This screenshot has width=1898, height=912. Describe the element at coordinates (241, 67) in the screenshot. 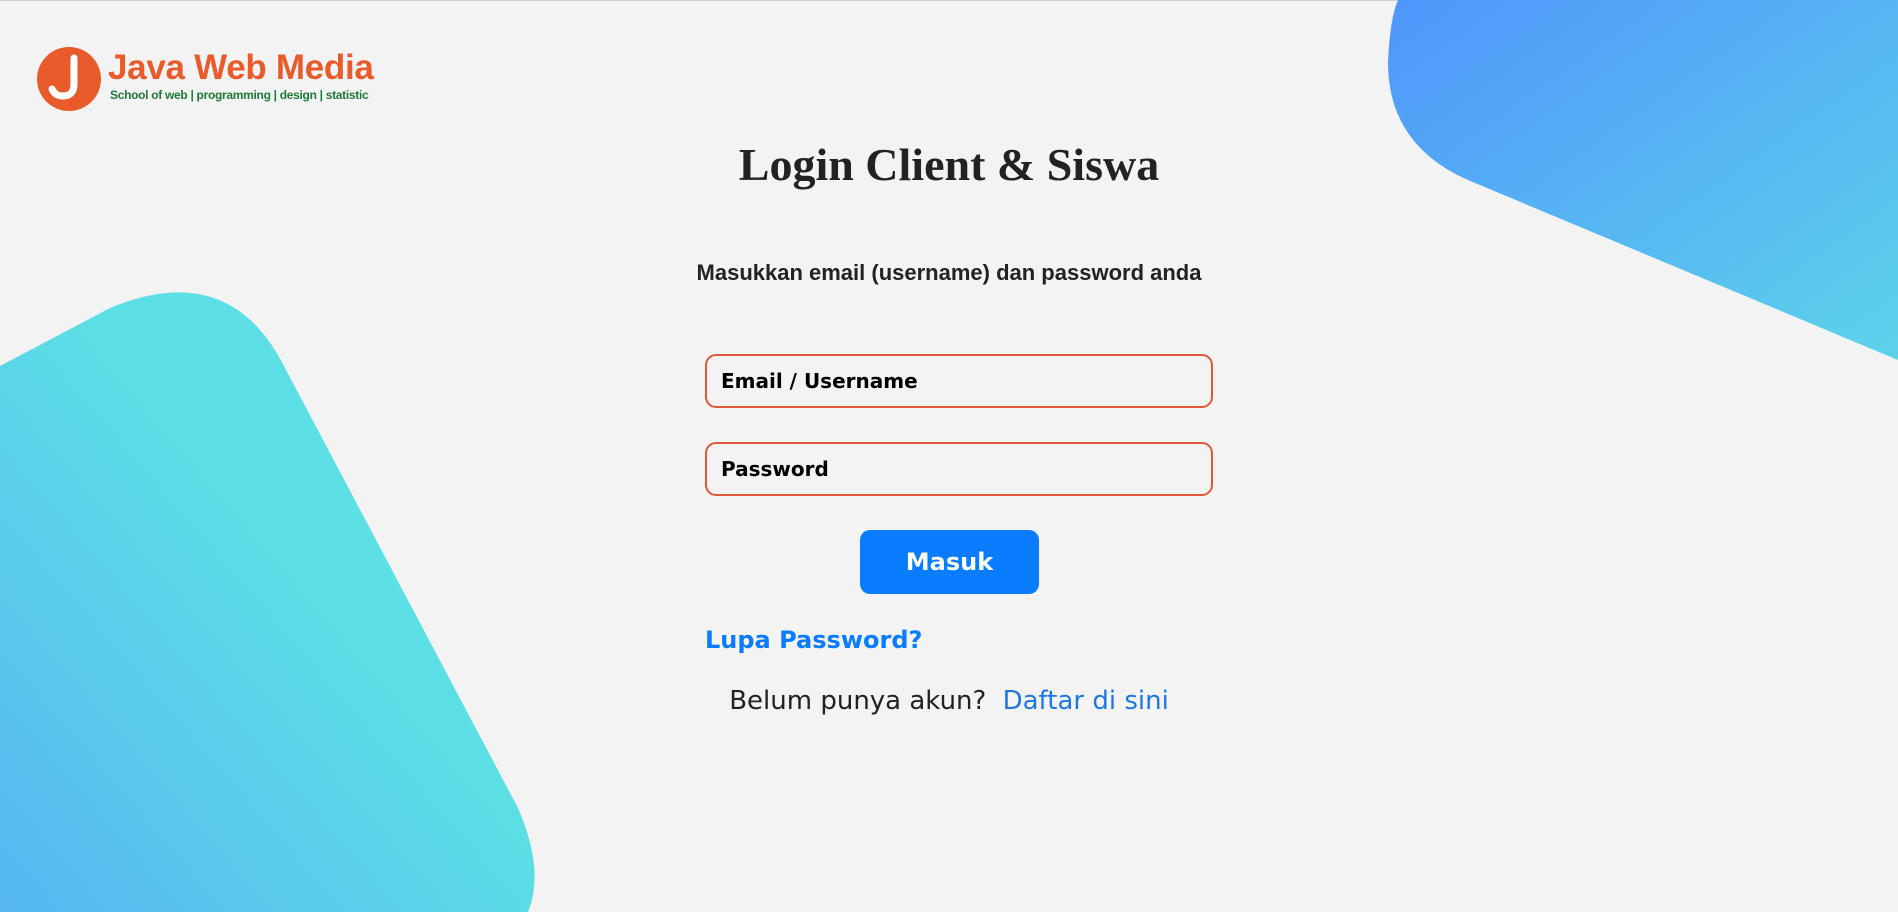

I see `brand-name: Java Web Media` at that location.